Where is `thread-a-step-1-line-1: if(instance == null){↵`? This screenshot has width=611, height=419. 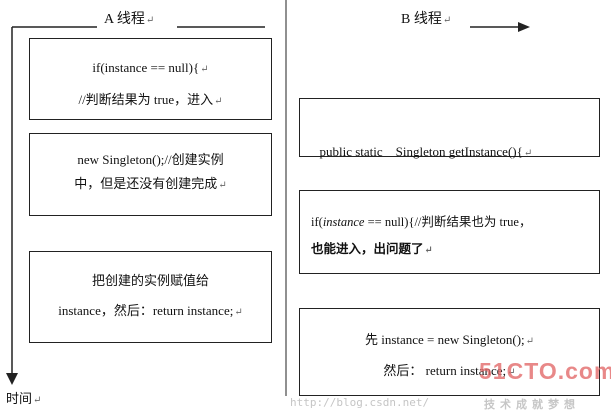
thread-a-step-1-line-1: if(instance == null){↵ is located at coordinates (150, 67).